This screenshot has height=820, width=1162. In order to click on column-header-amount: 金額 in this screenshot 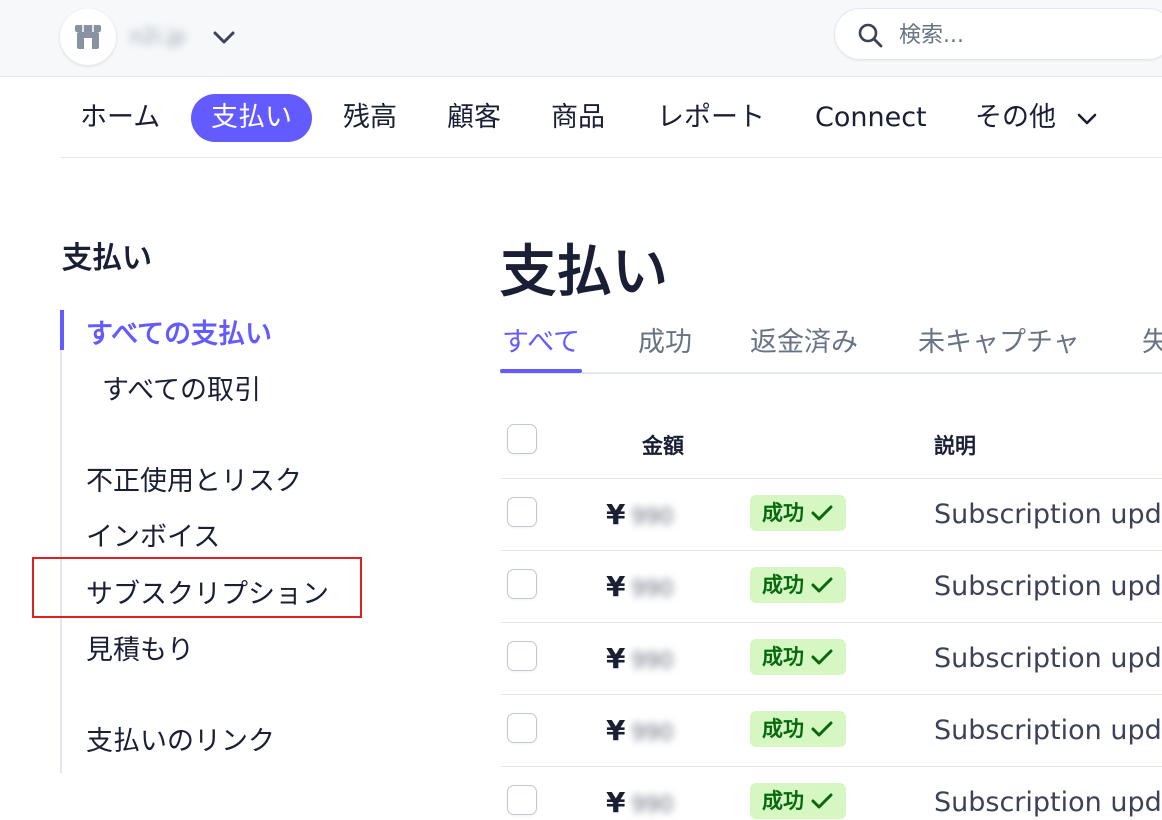, I will do `click(663, 446)`.